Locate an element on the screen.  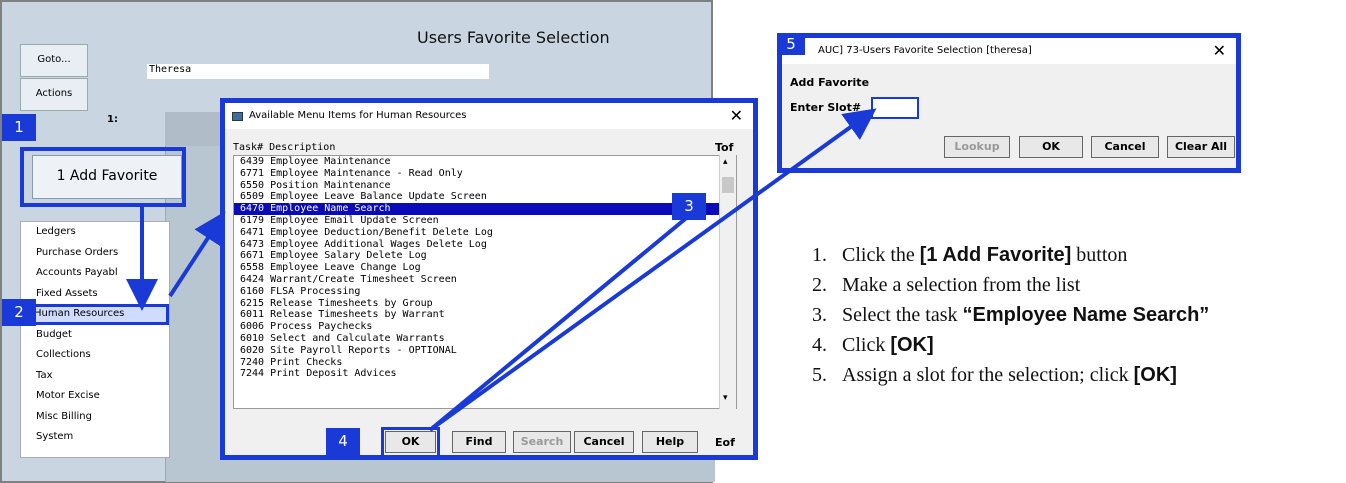
task-item: 6215 Release Timesheets by Group is located at coordinates (485, 304).